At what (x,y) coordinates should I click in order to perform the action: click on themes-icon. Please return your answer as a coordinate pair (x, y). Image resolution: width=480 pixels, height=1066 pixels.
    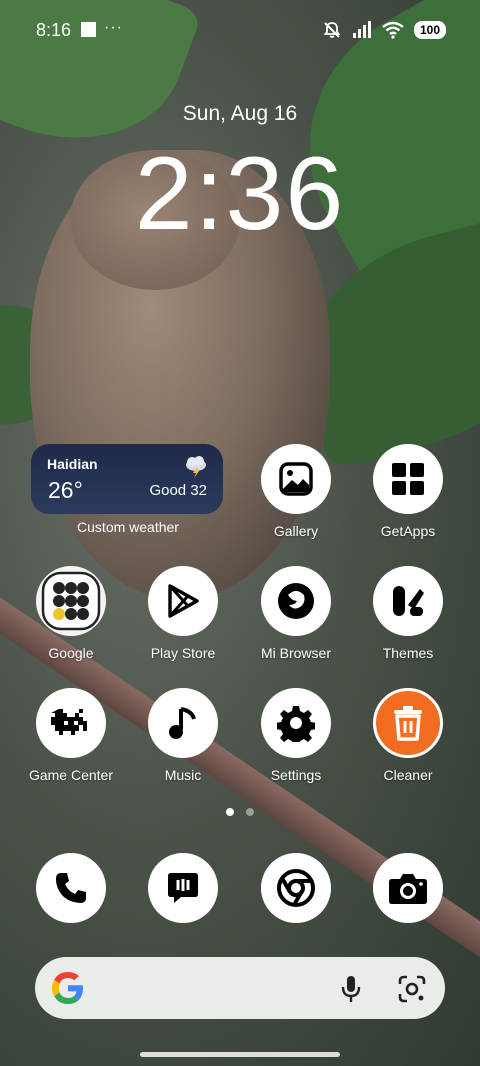
    Looking at the image, I should click on (408, 601).